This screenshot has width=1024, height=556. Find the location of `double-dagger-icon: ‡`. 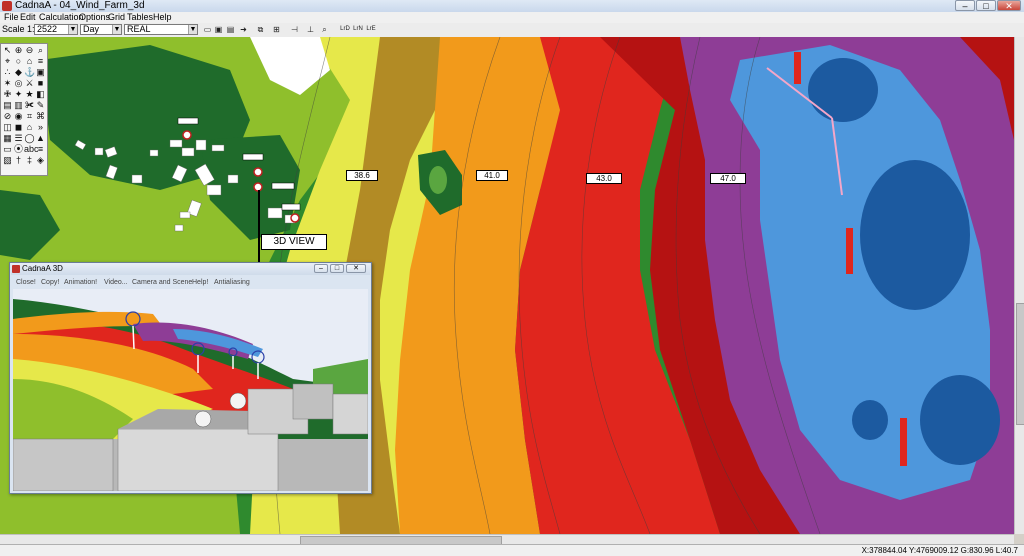

double-dagger-icon: ‡ is located at coordinates (29, 160).